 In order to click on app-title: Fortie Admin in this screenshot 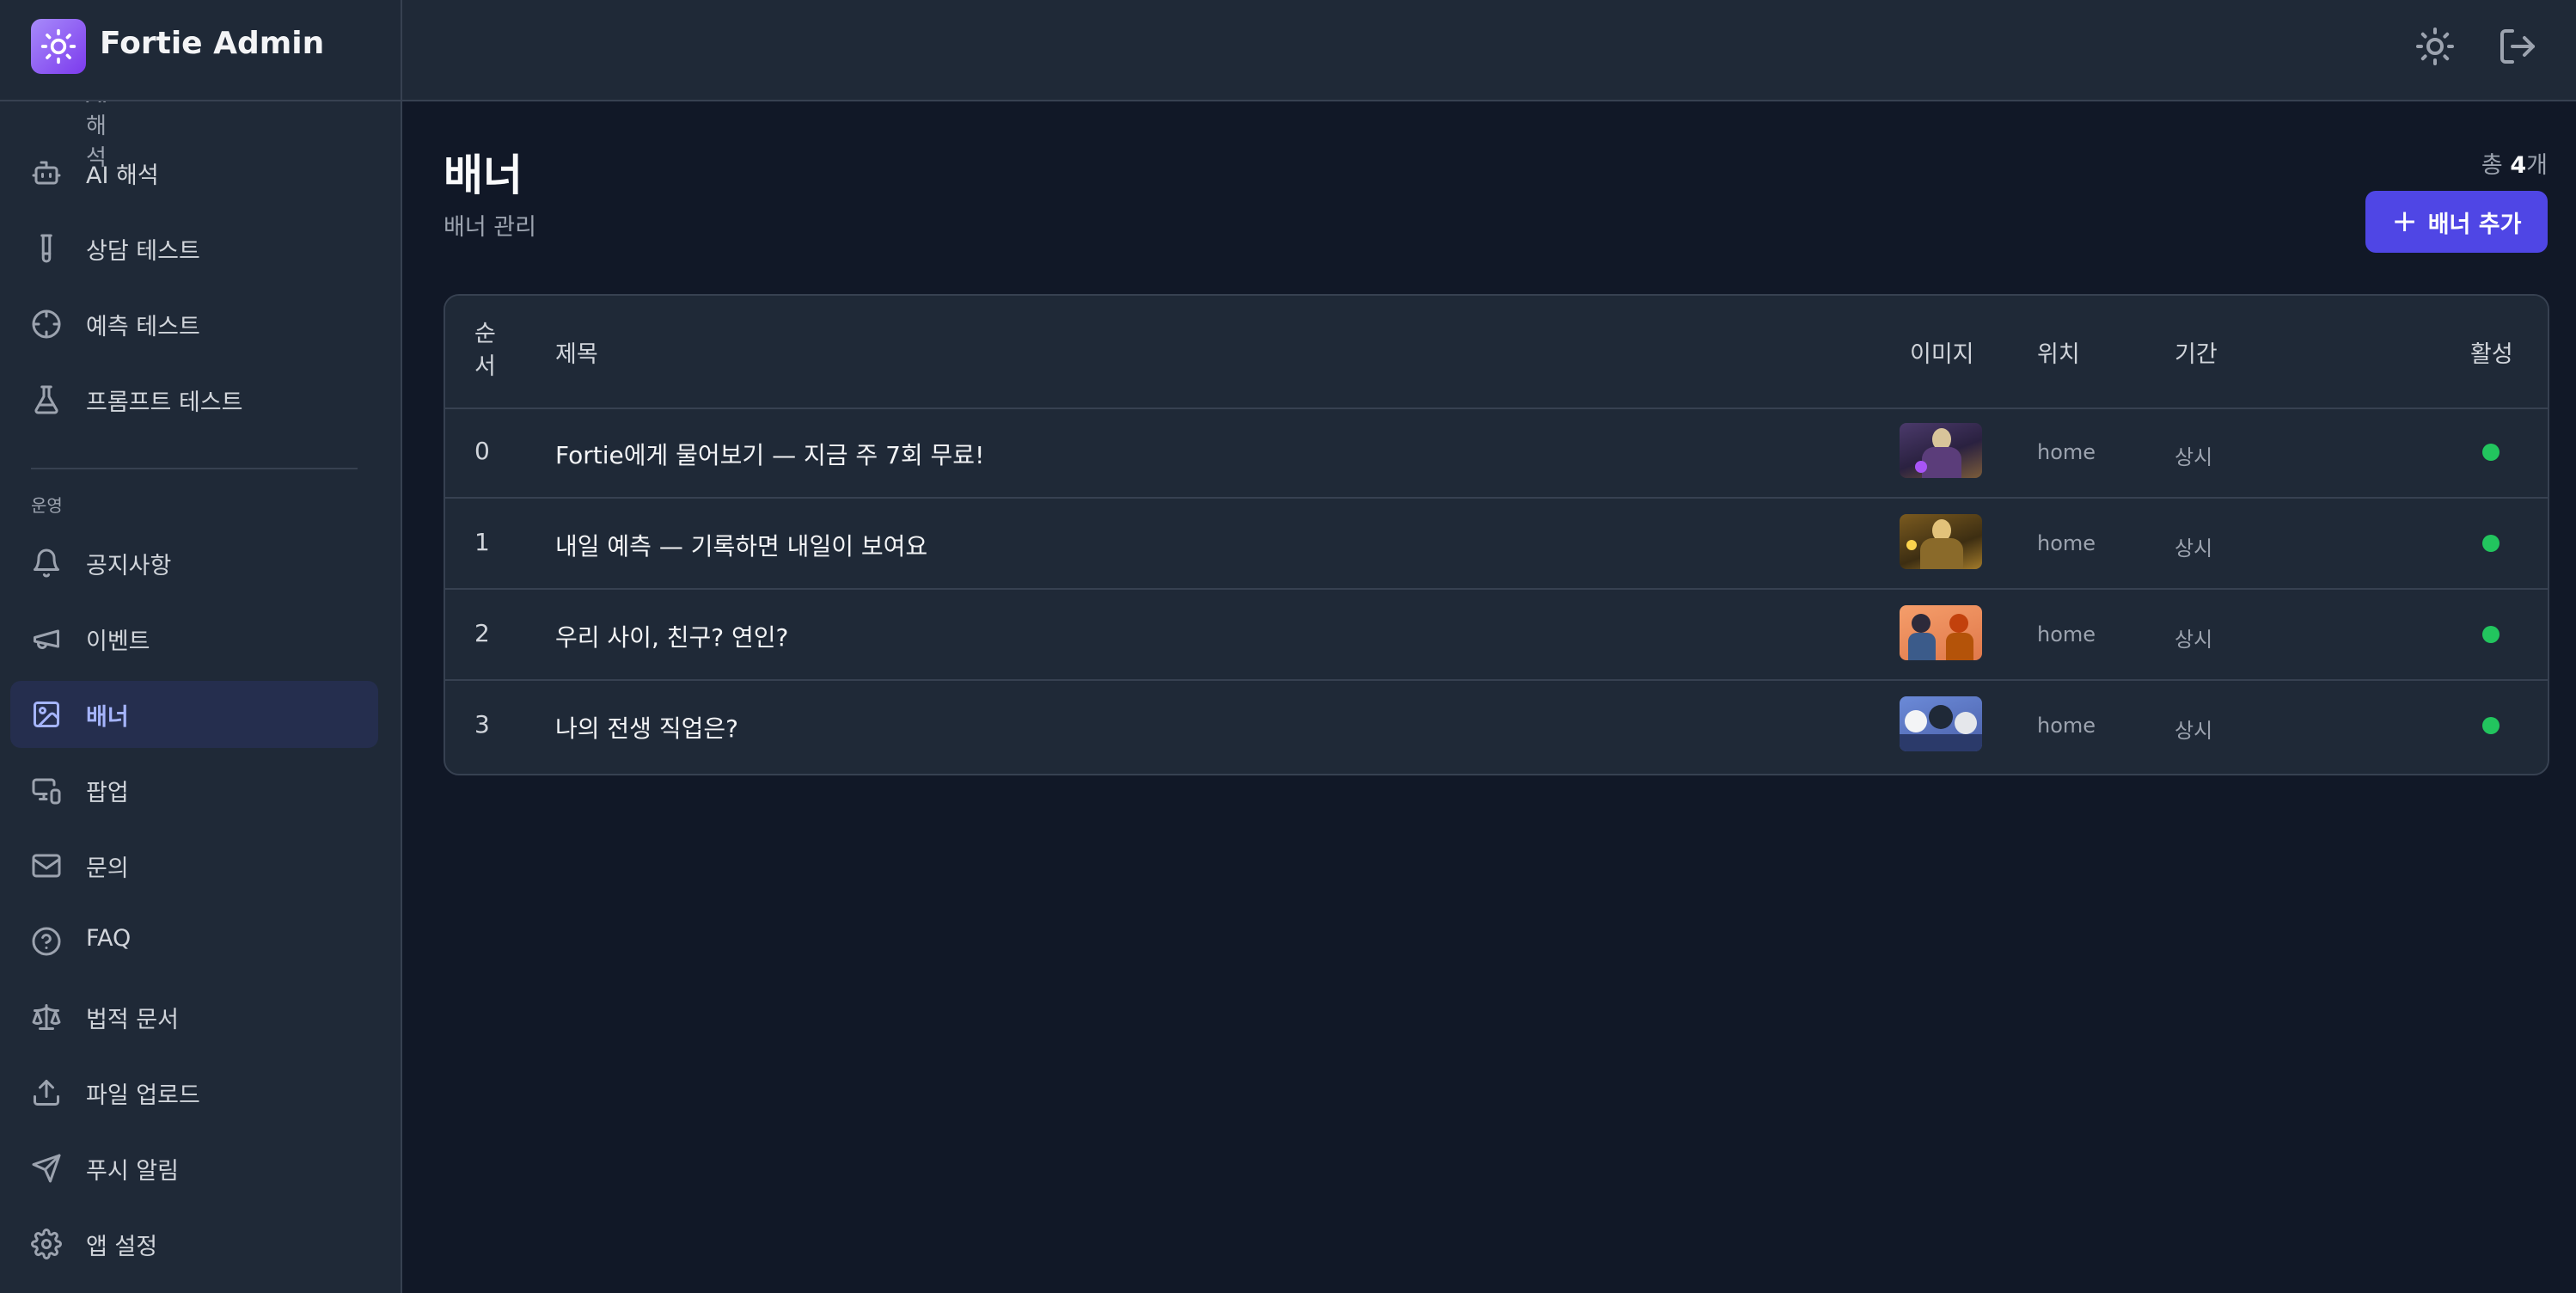, I will do `click(212, 43)`.